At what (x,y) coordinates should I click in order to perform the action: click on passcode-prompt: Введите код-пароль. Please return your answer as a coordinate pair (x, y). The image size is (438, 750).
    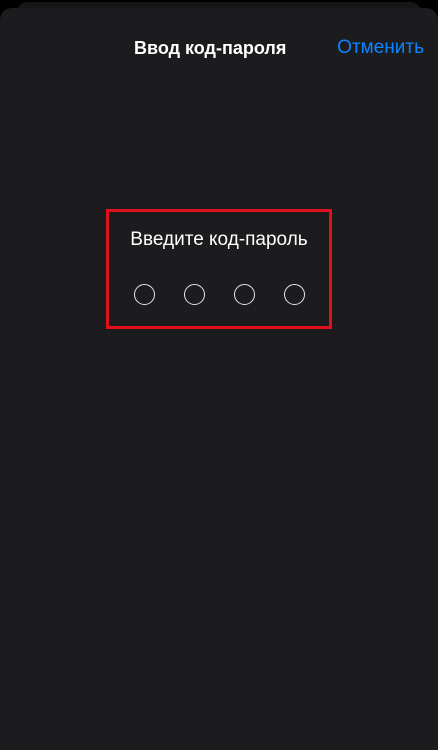
    Looking at the image, I should click on (219, 239).